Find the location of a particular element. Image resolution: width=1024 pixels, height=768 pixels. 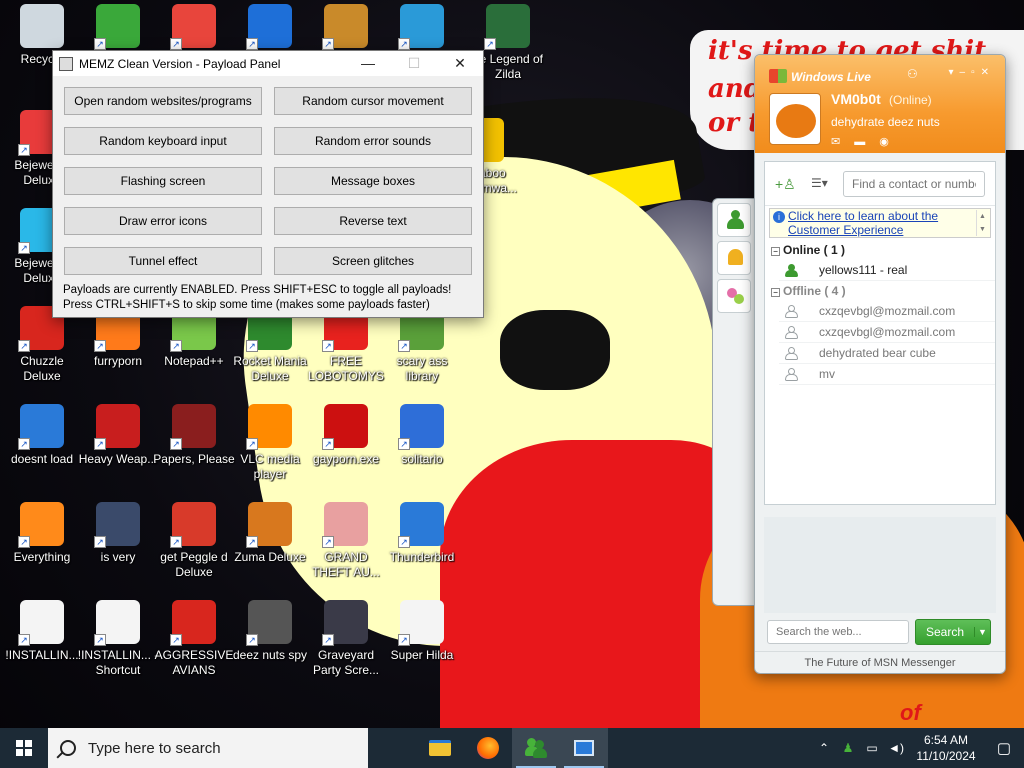

volume-icon: ◄) is located at coordinates (896, 748).